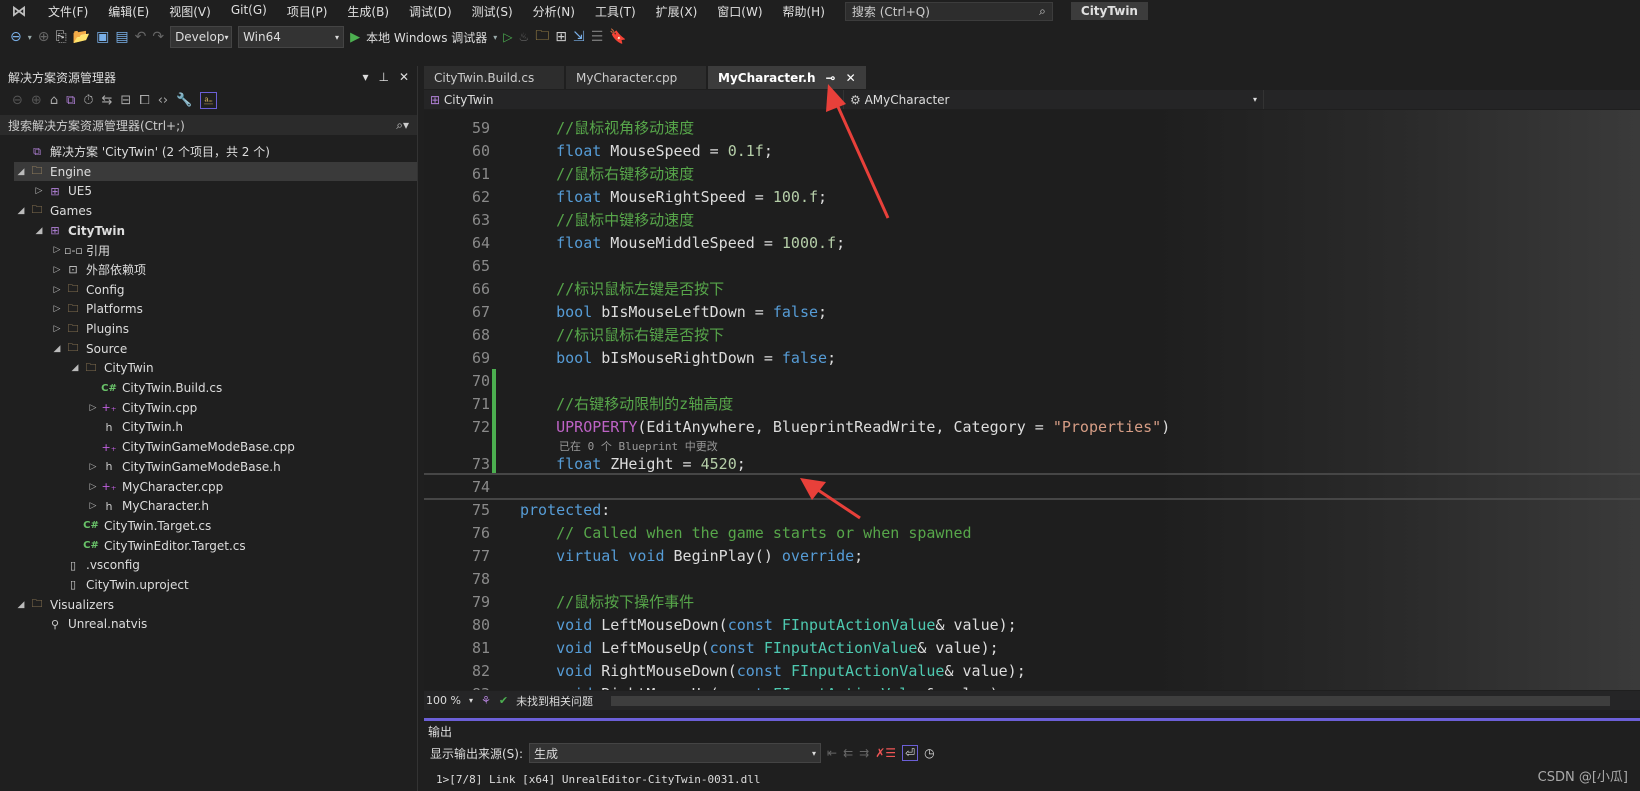 The width and height of the screenshot is (1640, 791). Describe the element at coordinates (830, 499) in the screenshot. I see `annotation-arrow-code` at that location.